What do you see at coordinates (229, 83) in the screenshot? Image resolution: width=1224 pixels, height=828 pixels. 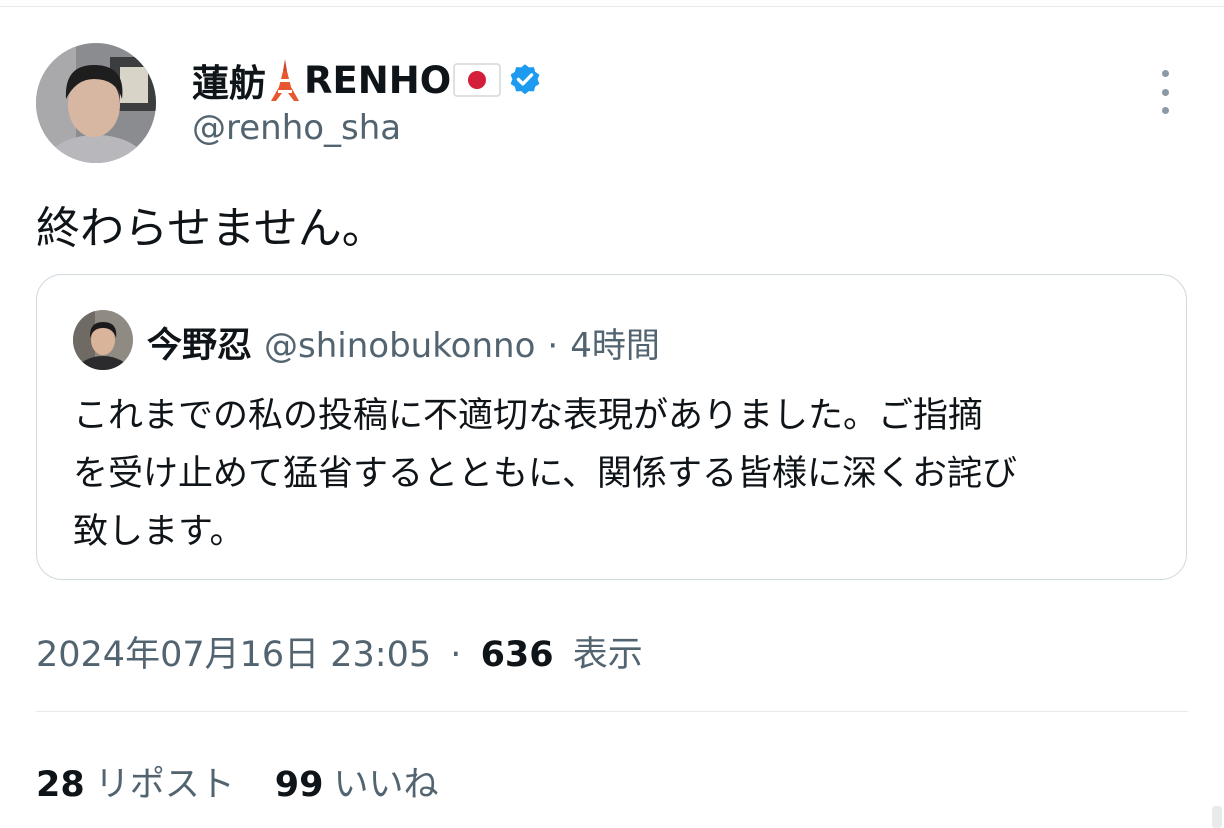 I see `display-name-kanji: 蓮舫` at bounding box center [229, 83].